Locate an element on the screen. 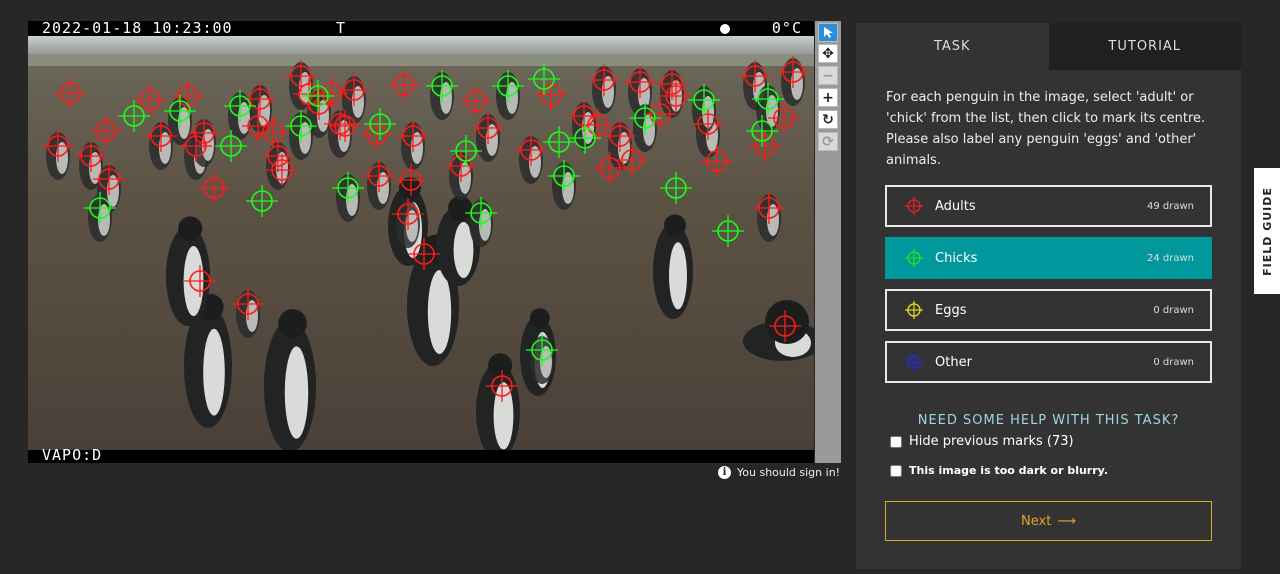 This screenshot has width=1280, height=574. field-guide-label: FIELD GUIDE is located at coordinates (1267, 231).